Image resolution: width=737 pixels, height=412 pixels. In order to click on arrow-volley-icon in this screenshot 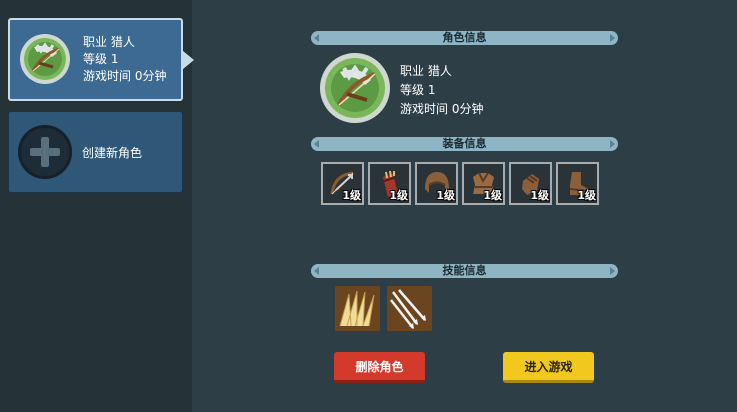, I will do `click(357, 308)`.